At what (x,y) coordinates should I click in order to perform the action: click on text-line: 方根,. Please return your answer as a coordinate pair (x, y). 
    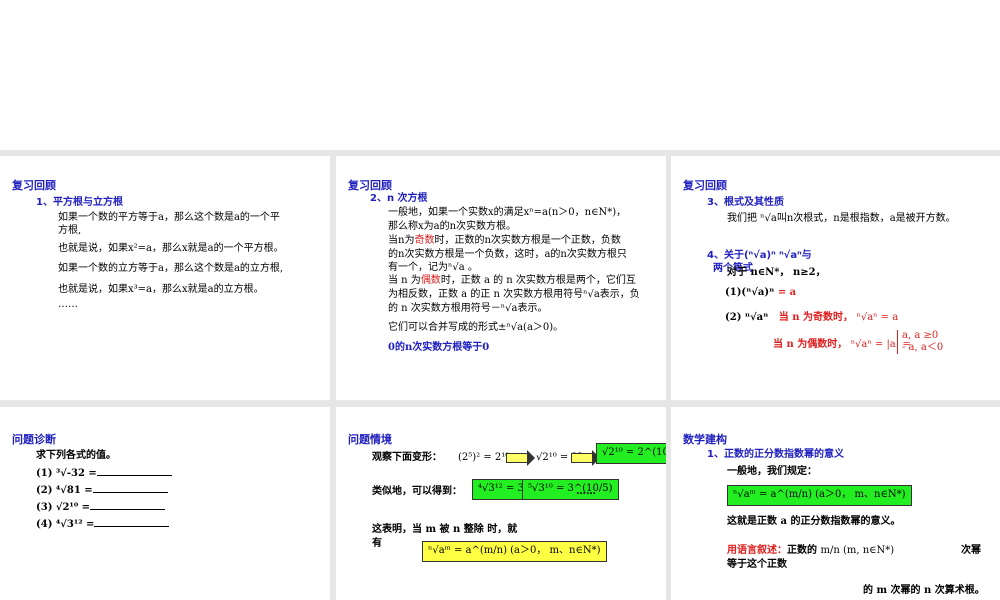
    Looking at the image, I should click on (70, 230).